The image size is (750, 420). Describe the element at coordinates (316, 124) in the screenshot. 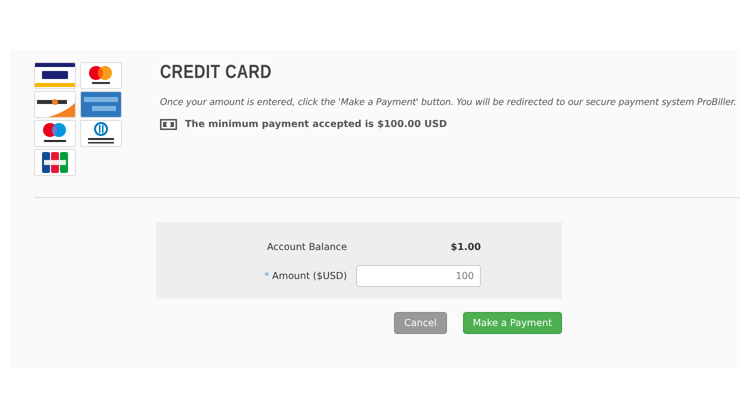

I see `minimum-payment-note: The minimum payment accepted is $100.00 USD` at that location.